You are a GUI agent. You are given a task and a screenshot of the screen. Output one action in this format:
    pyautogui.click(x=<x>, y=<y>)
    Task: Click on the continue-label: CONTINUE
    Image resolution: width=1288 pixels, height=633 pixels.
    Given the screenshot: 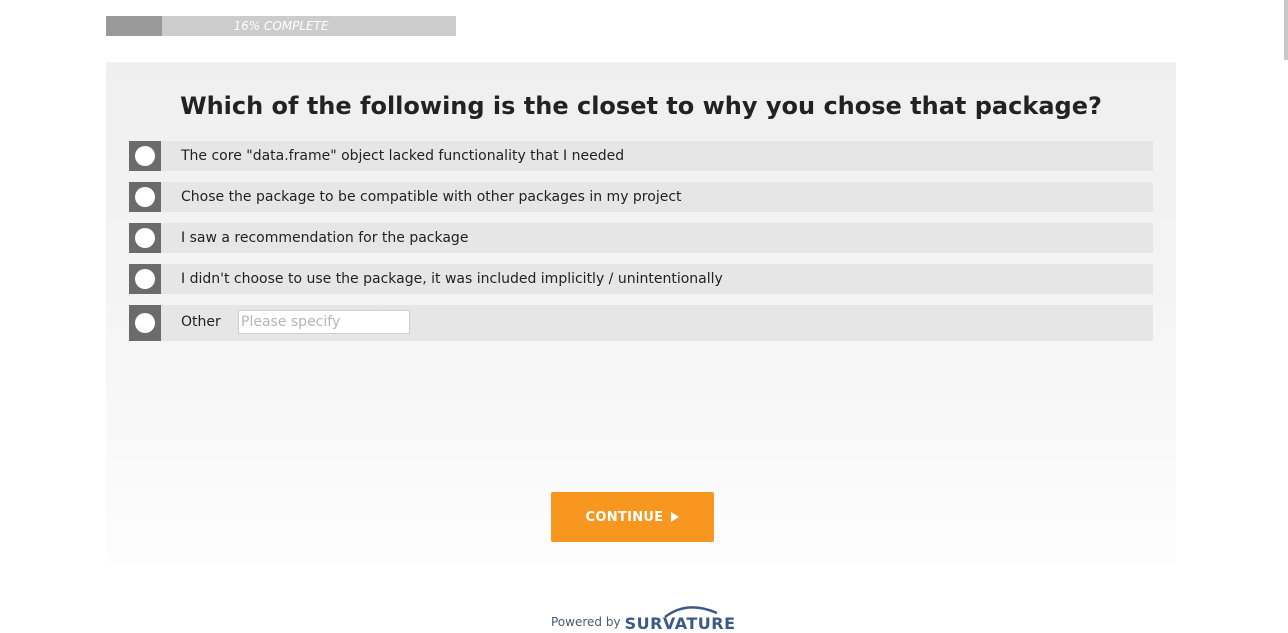 What is the action you would take?
    pyautogui.click(x=624, y=517)
    